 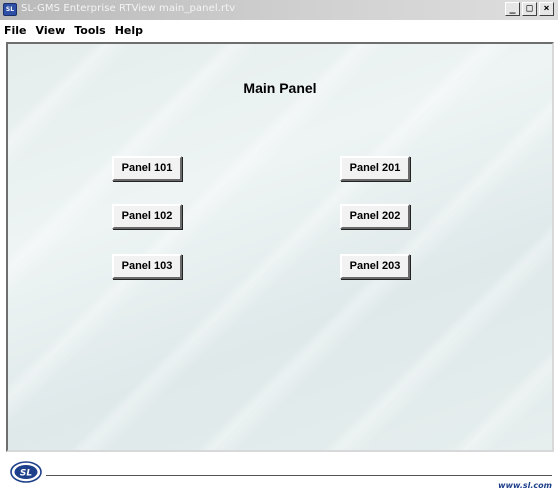 What do you see at coordinates (147, 216) in the screenshot?
I see `panel-102-button: Panel 102` at bounding box center [147, 216].